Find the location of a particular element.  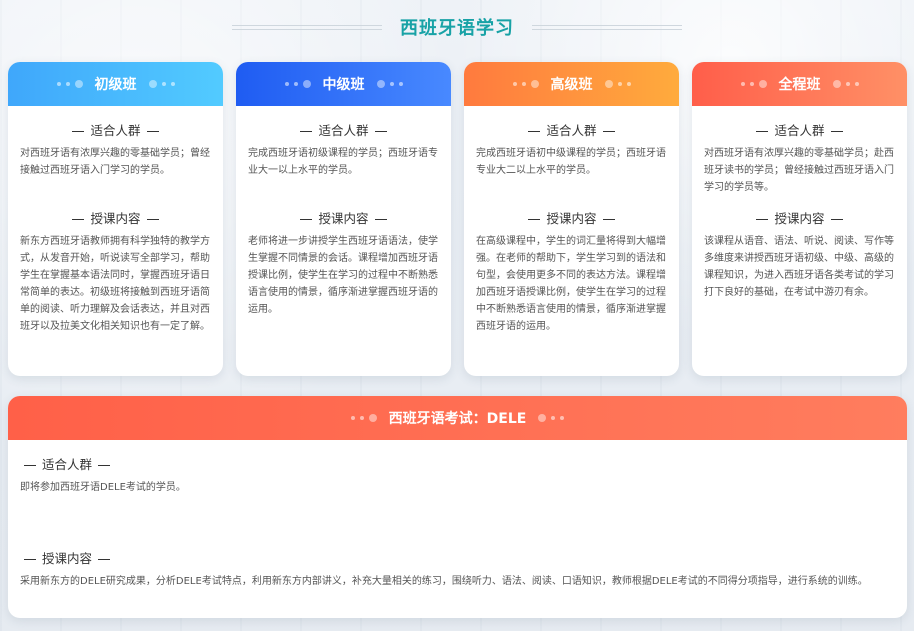

course-card-header: 西班牙语考试：DELE is located at coordinates (457, 418).